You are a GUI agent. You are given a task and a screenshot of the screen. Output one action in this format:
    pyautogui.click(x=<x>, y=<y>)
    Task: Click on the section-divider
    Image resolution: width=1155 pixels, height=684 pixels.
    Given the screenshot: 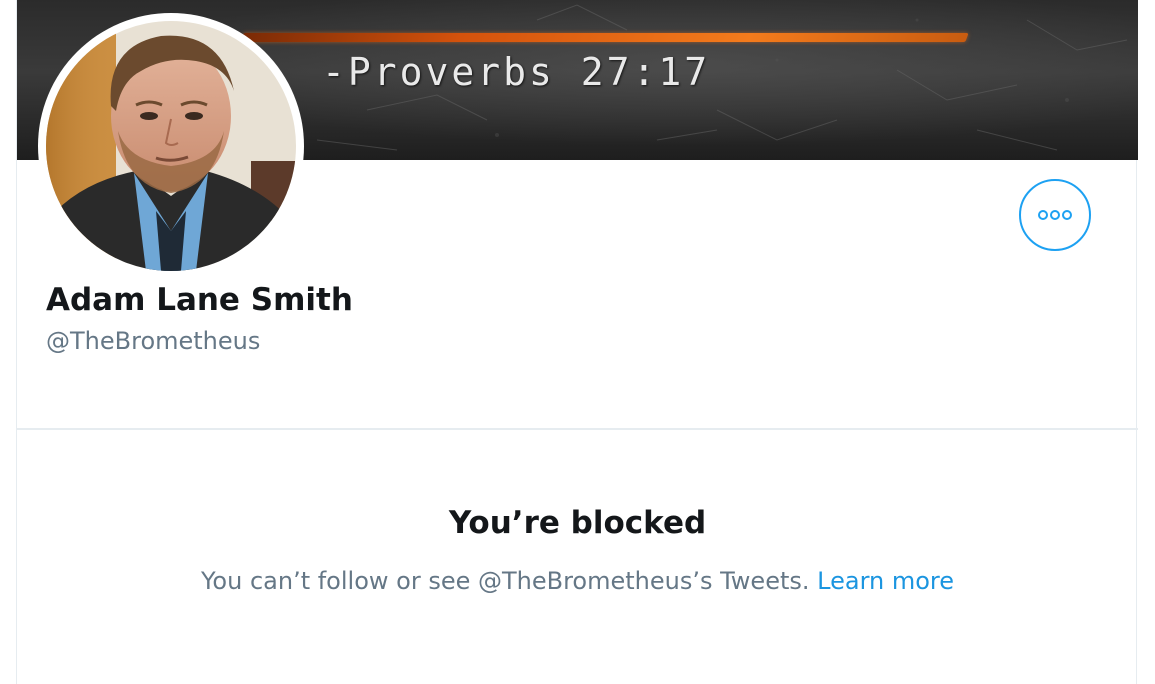 What is the action you would take?
    pyautogui.click(x=577, y=429)
    